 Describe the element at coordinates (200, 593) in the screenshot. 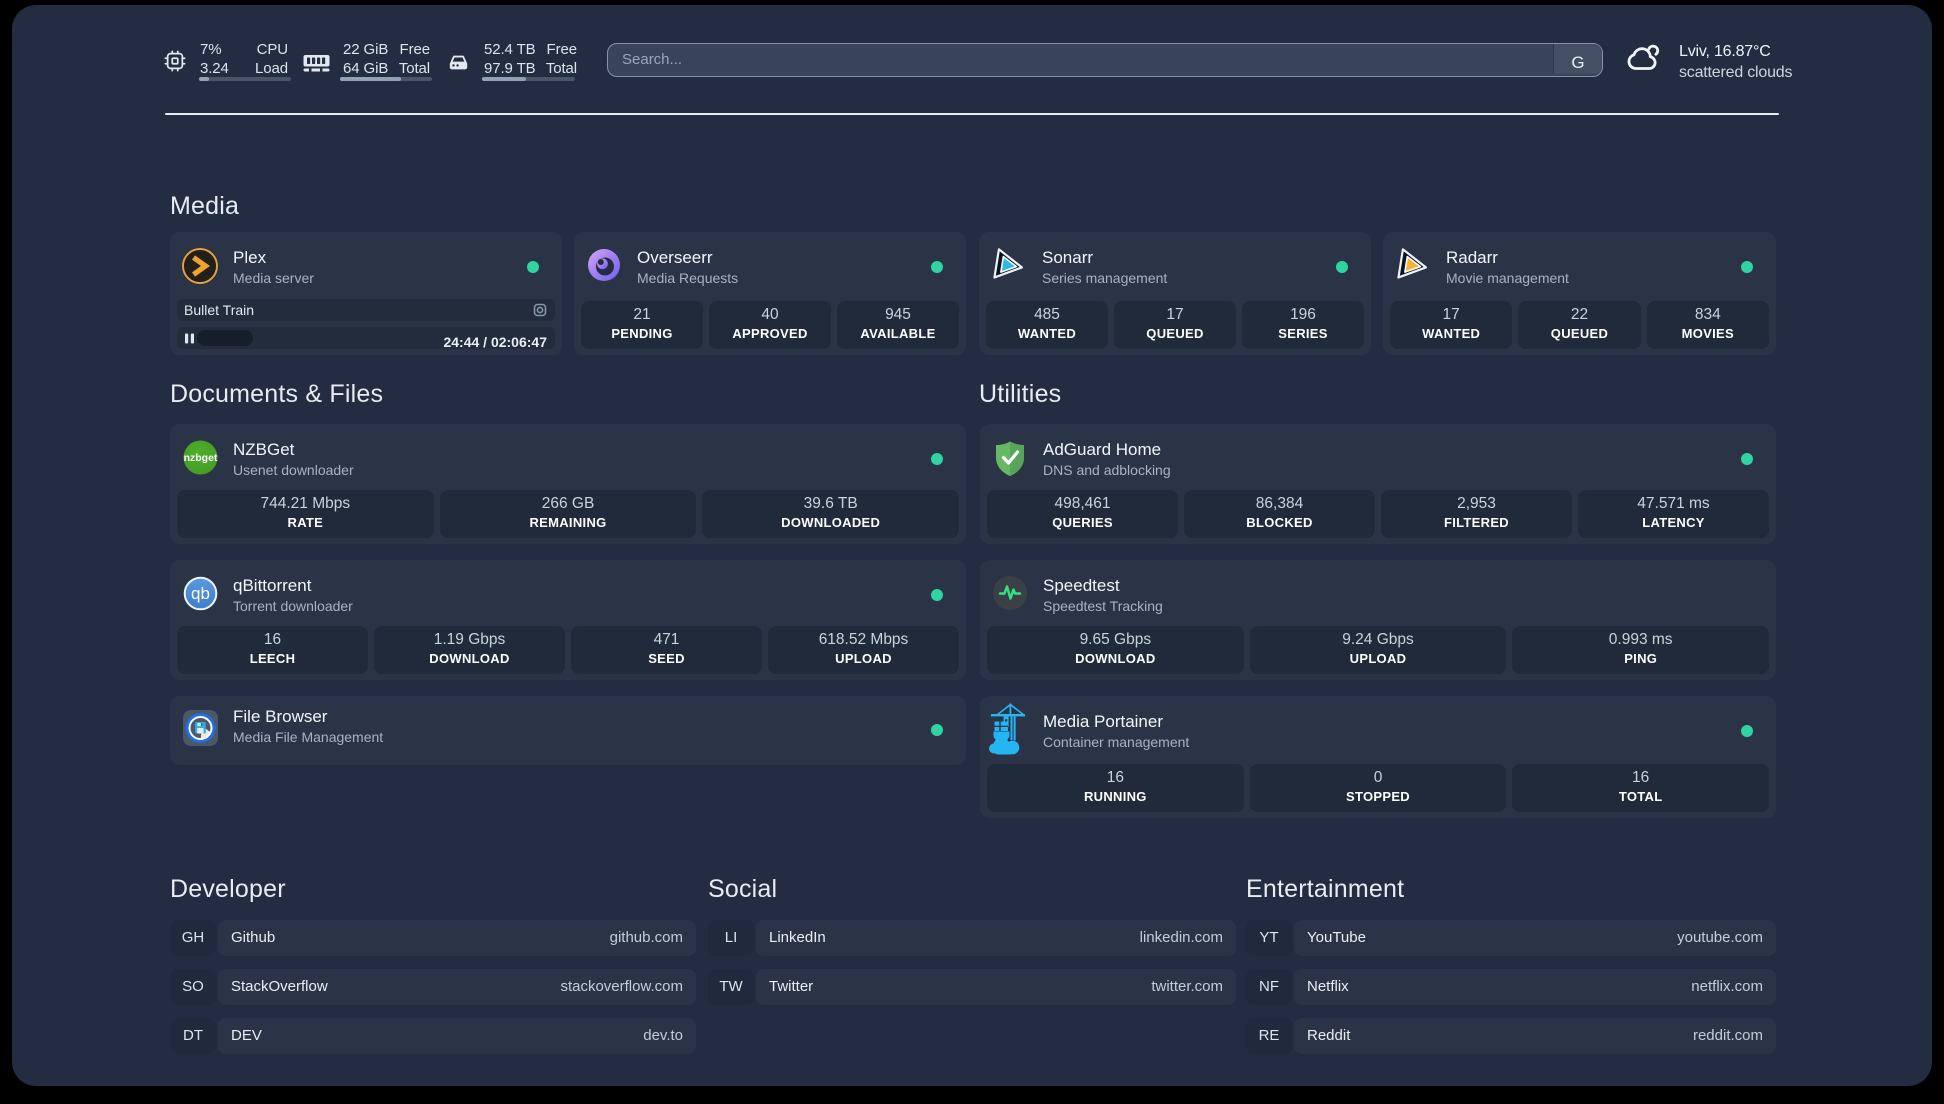

I see `svg-text: qb` at that location.